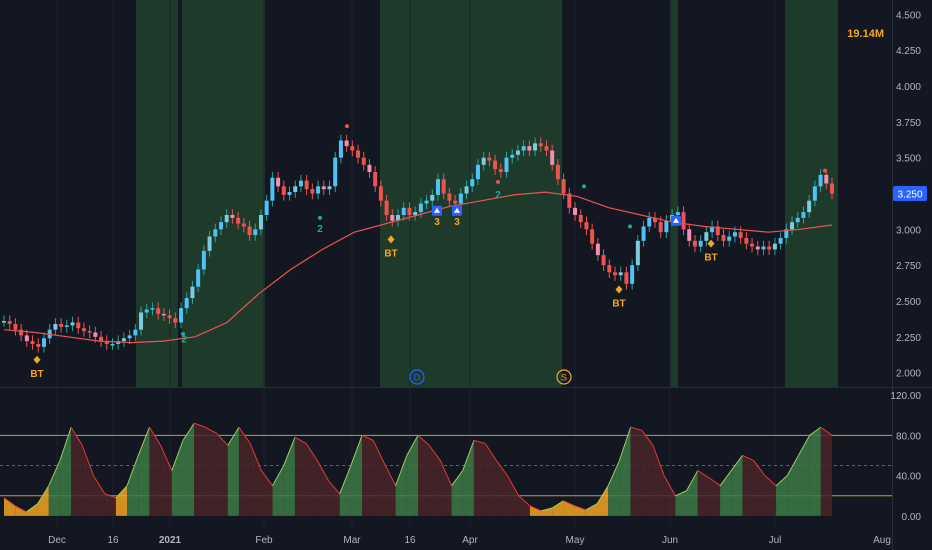  I want to click on count-label: 3, so click(457, 222).